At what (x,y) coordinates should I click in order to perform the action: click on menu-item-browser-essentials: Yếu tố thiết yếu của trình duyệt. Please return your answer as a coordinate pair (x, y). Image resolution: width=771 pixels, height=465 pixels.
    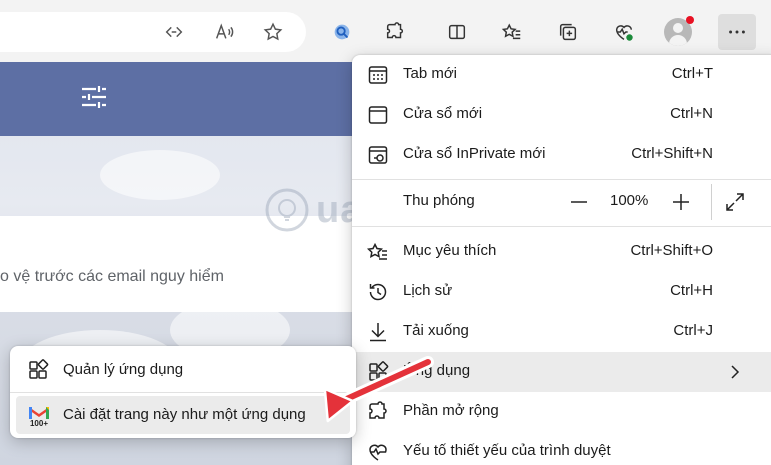
    Looking at the image, I should click on (561, 448).